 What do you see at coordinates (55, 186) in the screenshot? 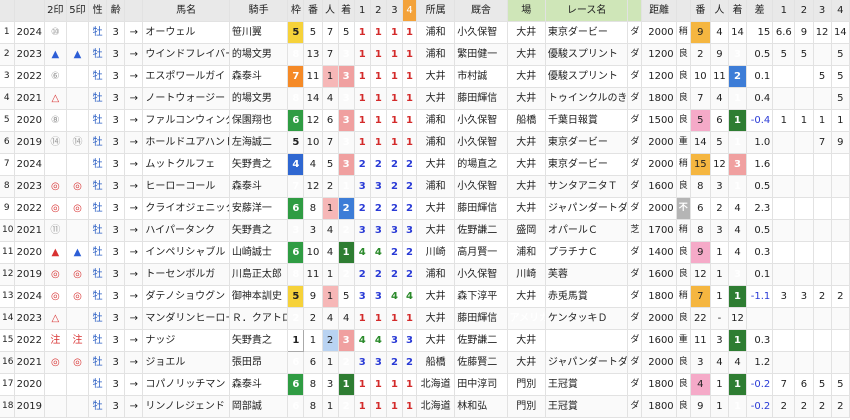
I see `mark-2: ◎` at bounding box center [55, 186].